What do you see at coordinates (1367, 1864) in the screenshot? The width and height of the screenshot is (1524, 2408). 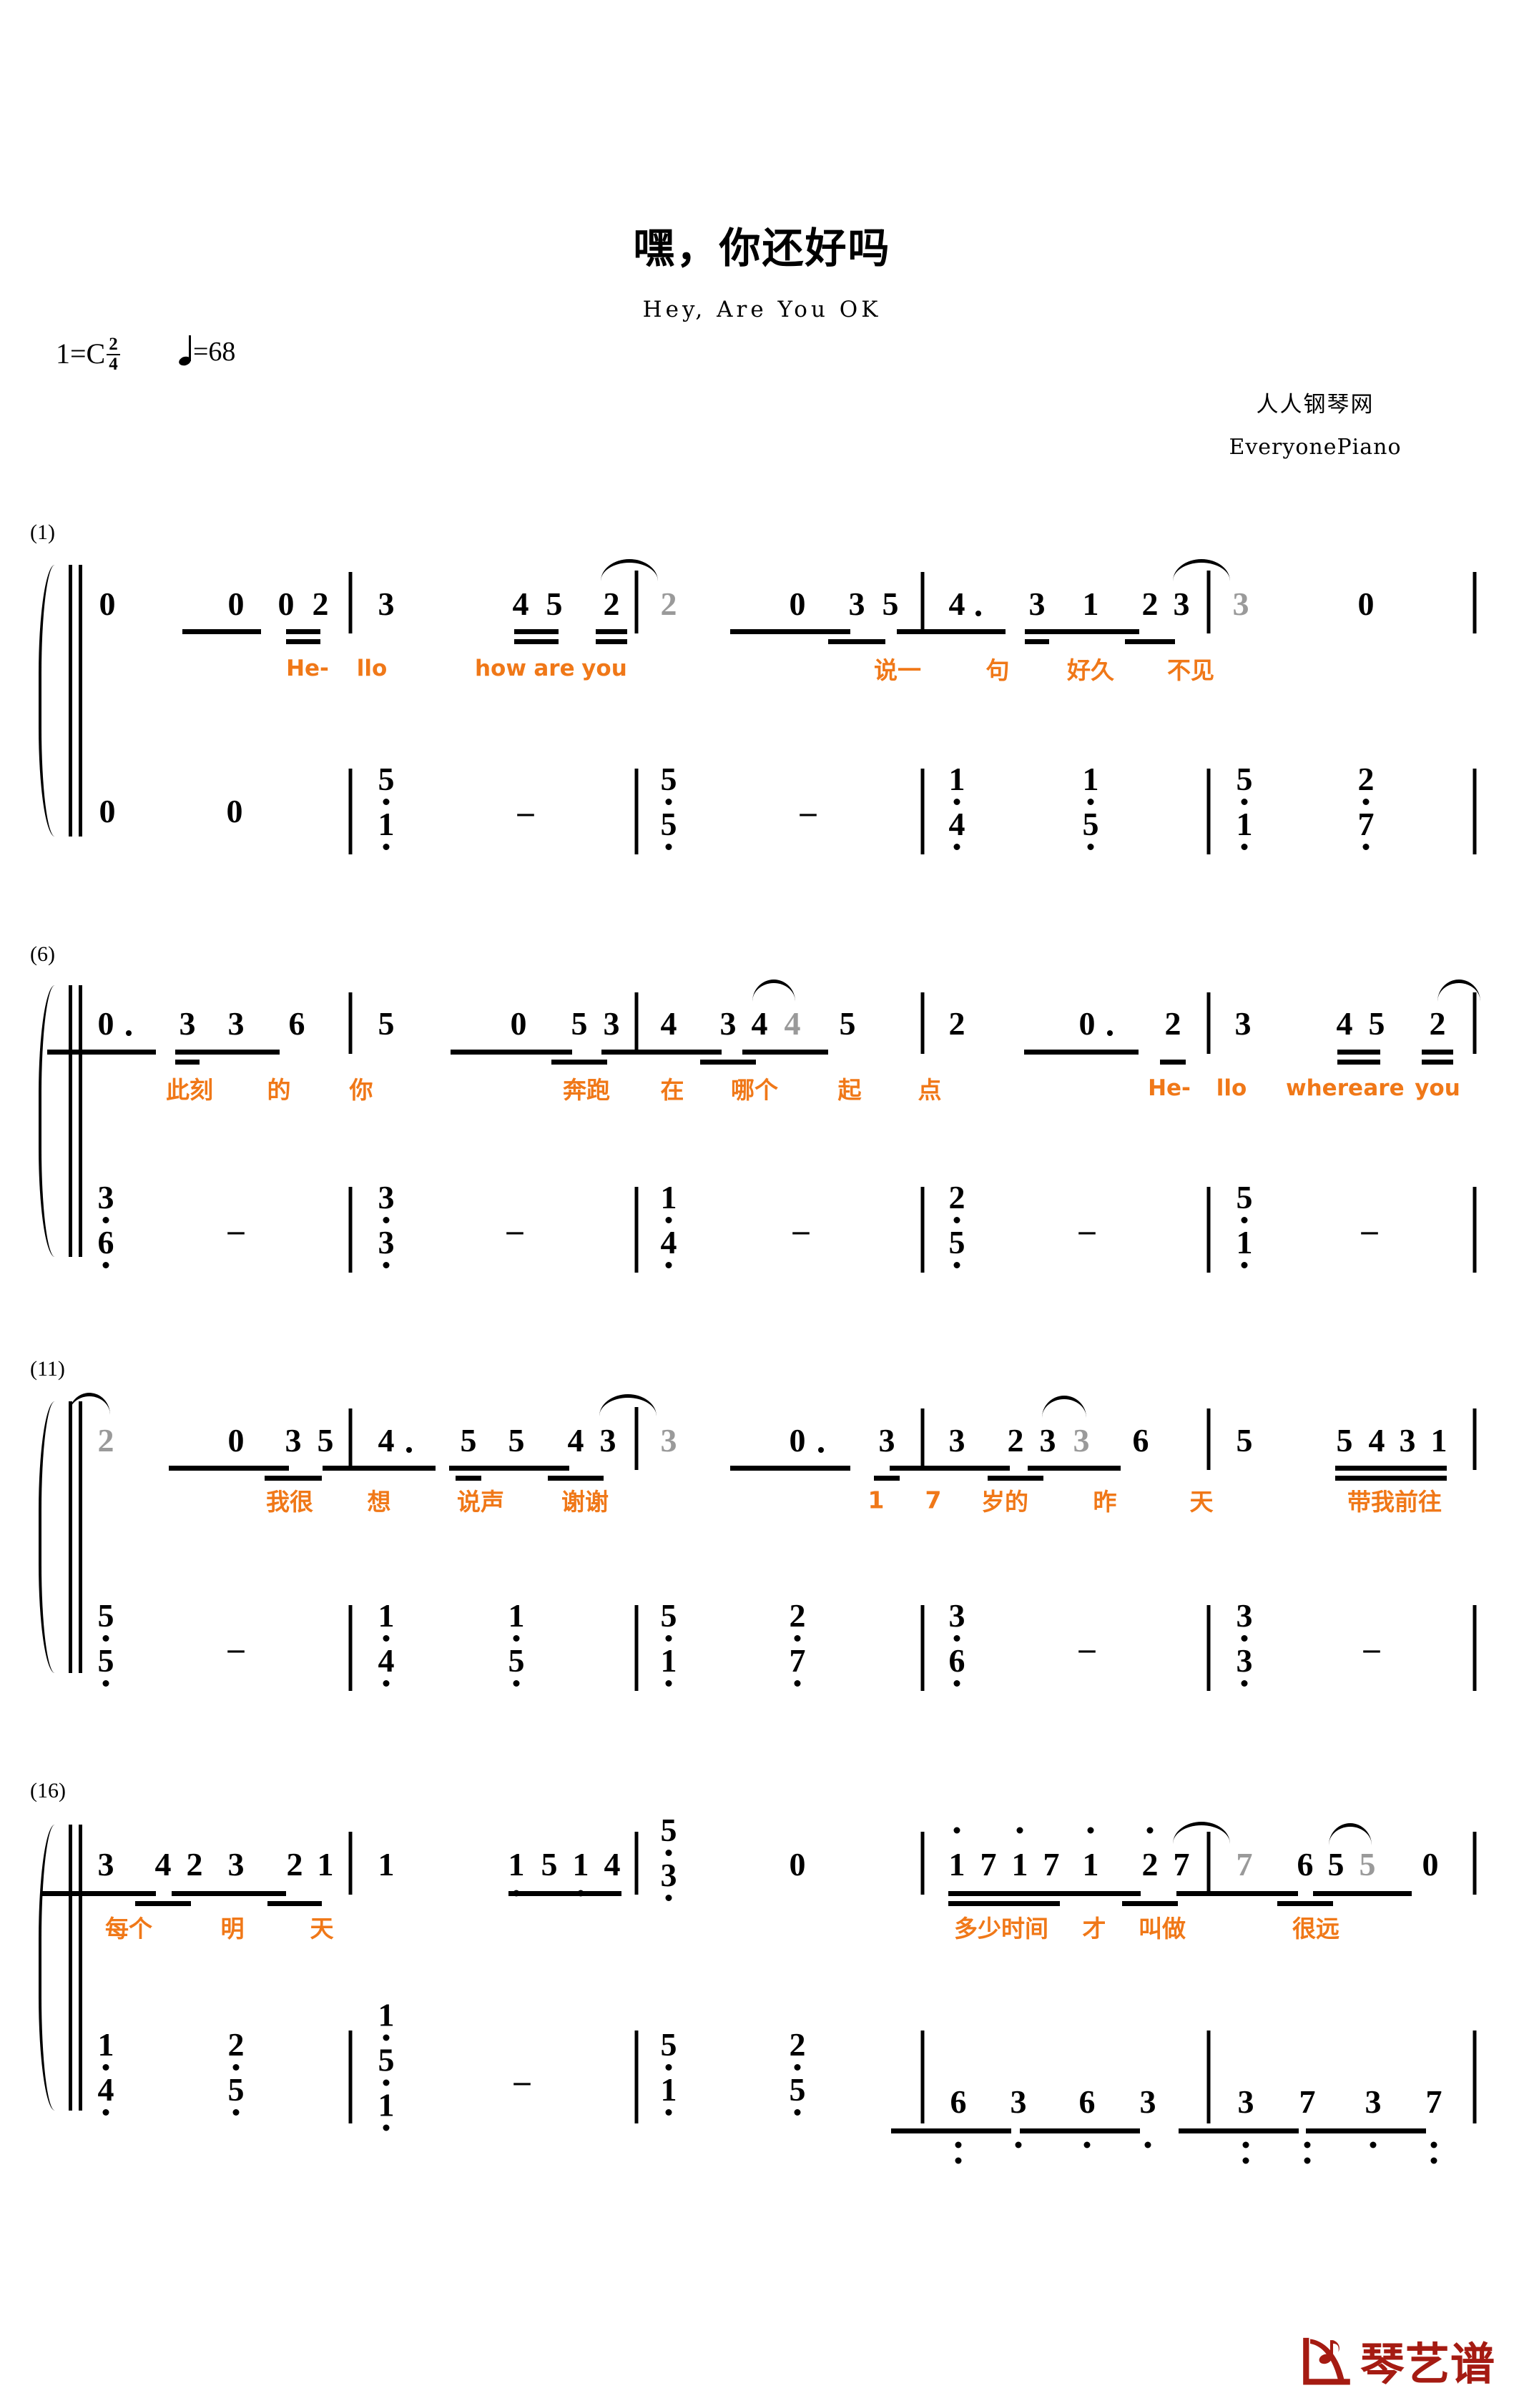 I see `note-tied: 5` at bounding box center [1367, 1864].